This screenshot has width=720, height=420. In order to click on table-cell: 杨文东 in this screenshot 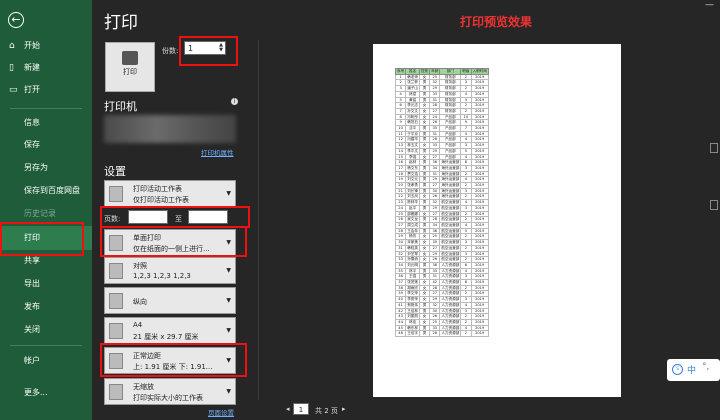, I will do `click(412, 168)`.